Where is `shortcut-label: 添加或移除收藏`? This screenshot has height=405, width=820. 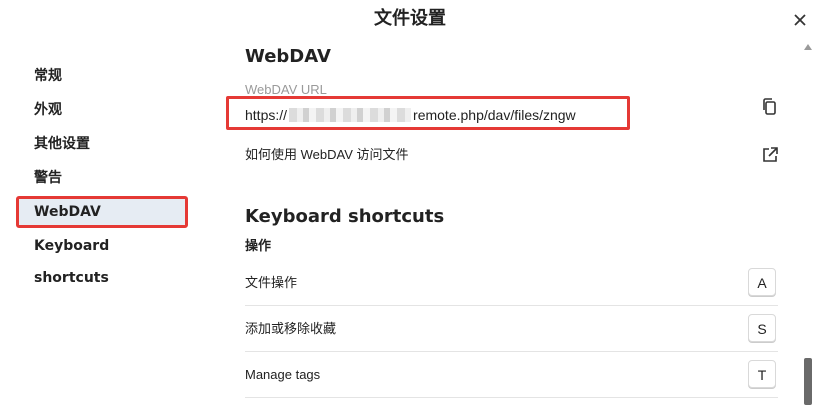
shortcut-label: 添加或移除收藏 is located at coordinates (291, 328).